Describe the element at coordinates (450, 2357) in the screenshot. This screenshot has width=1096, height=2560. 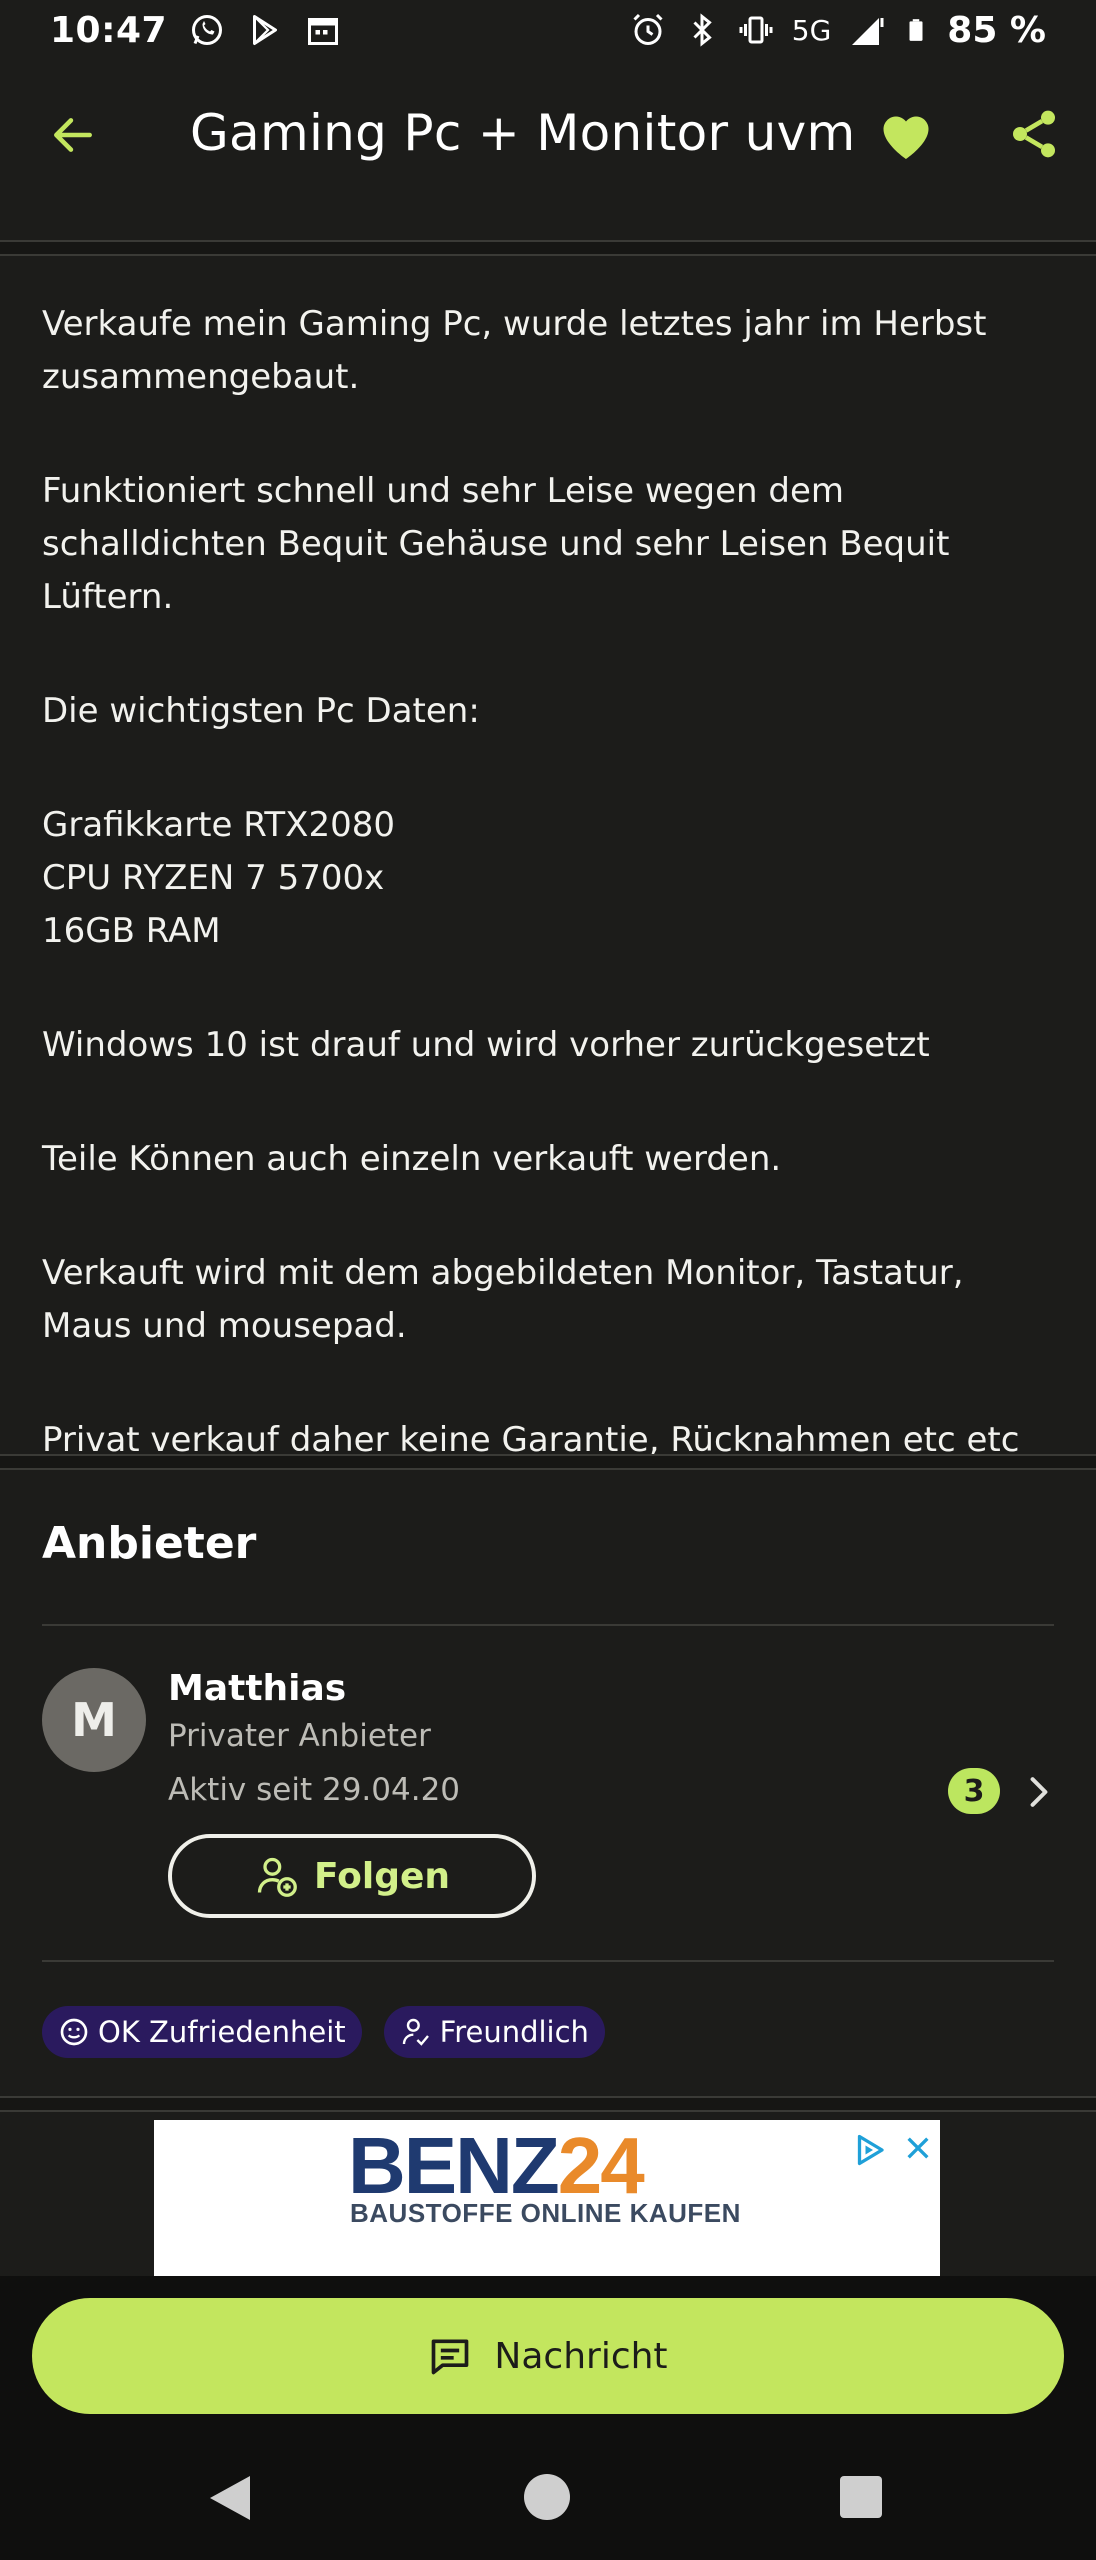
I see `message-icon` at that location.